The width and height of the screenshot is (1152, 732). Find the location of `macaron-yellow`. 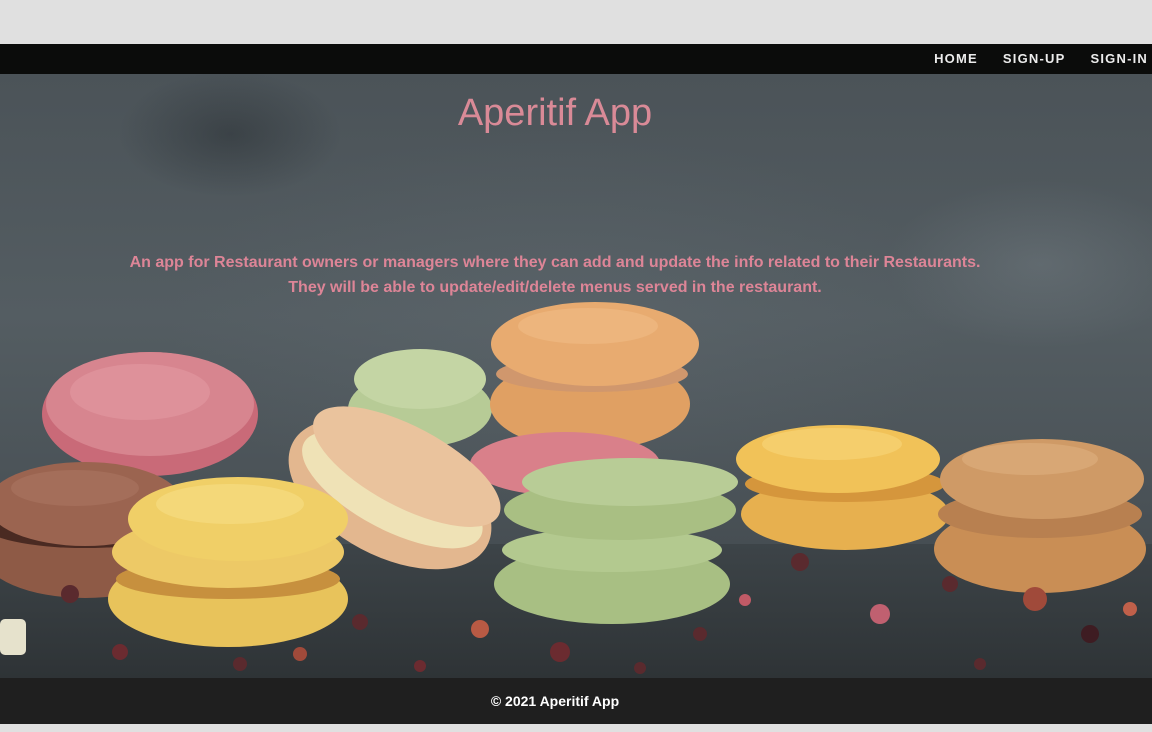

macaron-yellow is located at coordinates (228, 562).